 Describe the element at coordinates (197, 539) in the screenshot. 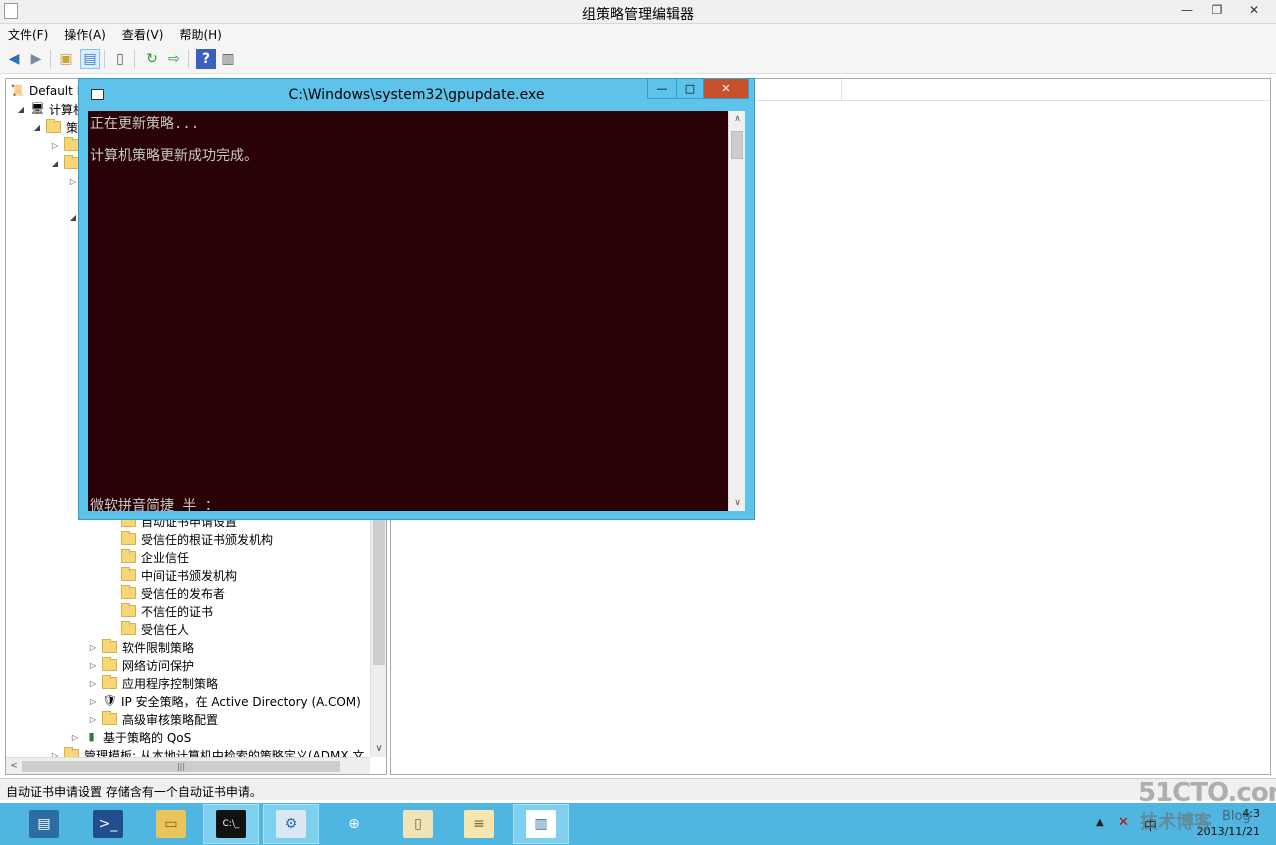

I see `tree-item-trusted-root: 受信任的根证书颁发机构` at that location.